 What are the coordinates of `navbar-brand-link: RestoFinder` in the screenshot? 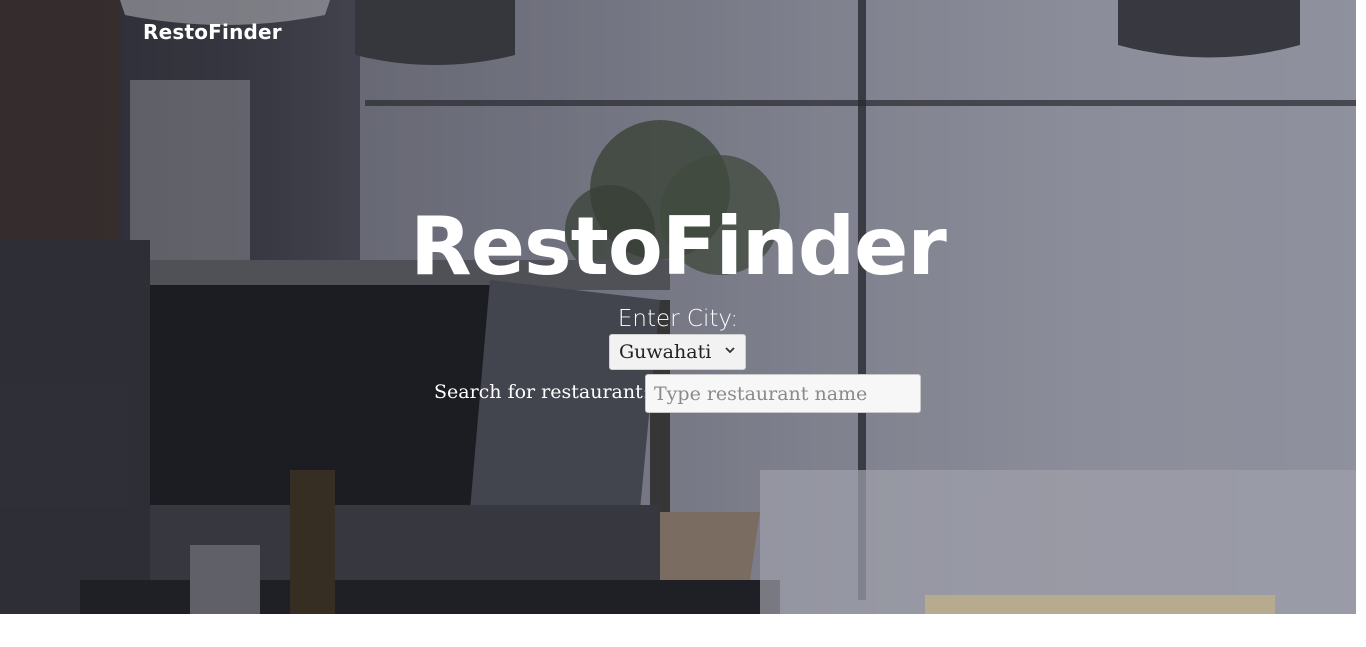 It's located at (212, 32).